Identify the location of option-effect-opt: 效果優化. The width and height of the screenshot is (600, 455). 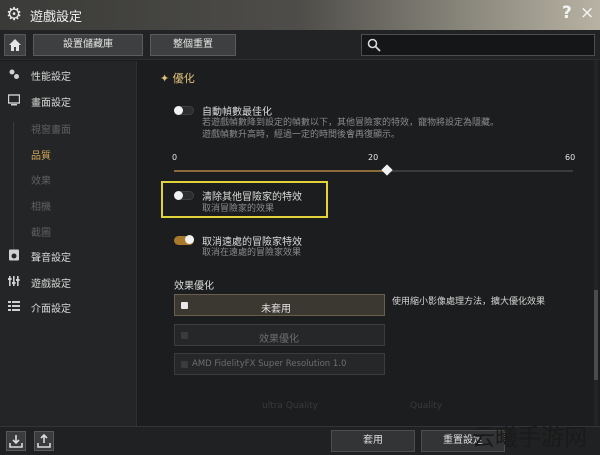
(279, 335).